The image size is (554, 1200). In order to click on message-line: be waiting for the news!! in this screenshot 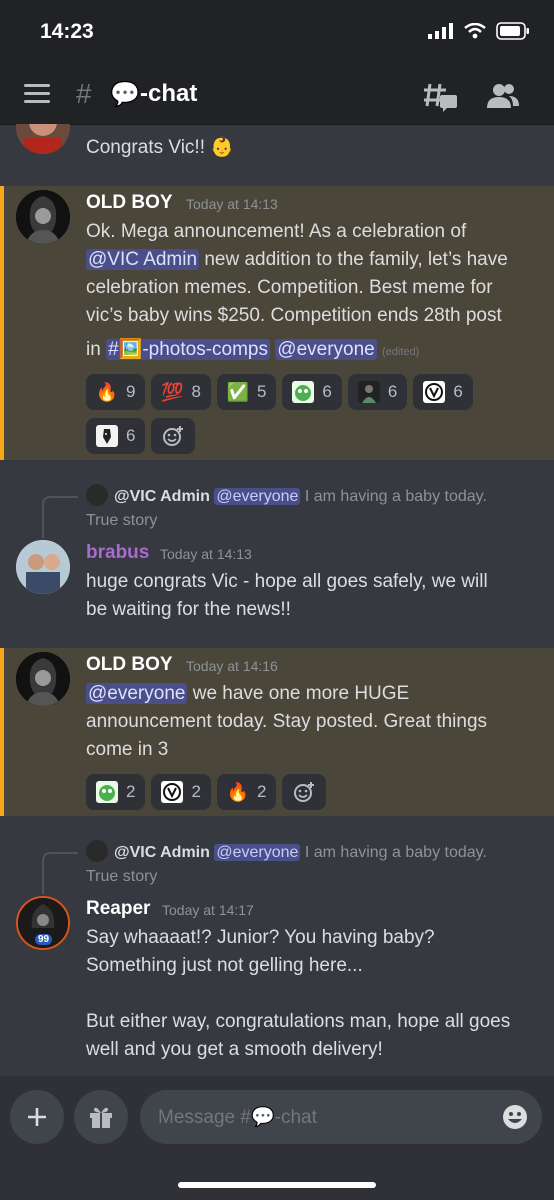, I will do `click(188, 609)`.